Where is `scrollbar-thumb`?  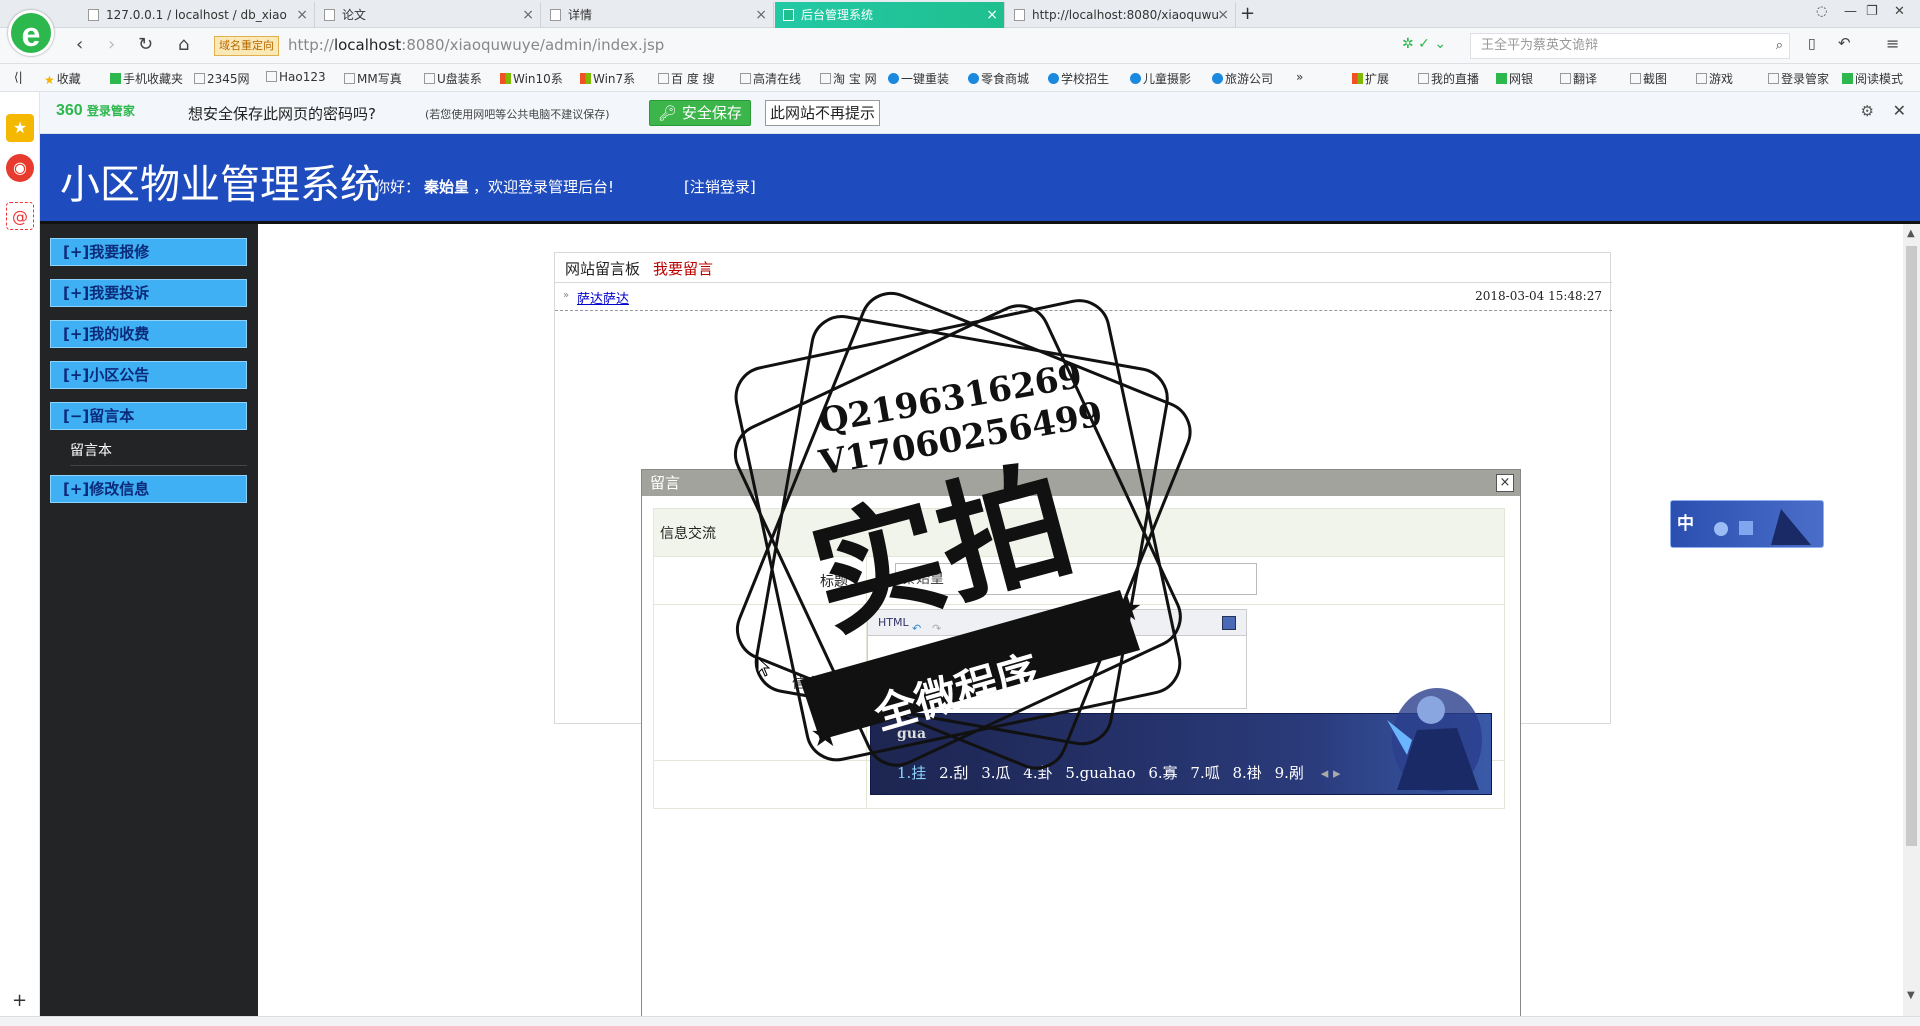
scrollbar-thumb is located at coordinates (1911, 546).